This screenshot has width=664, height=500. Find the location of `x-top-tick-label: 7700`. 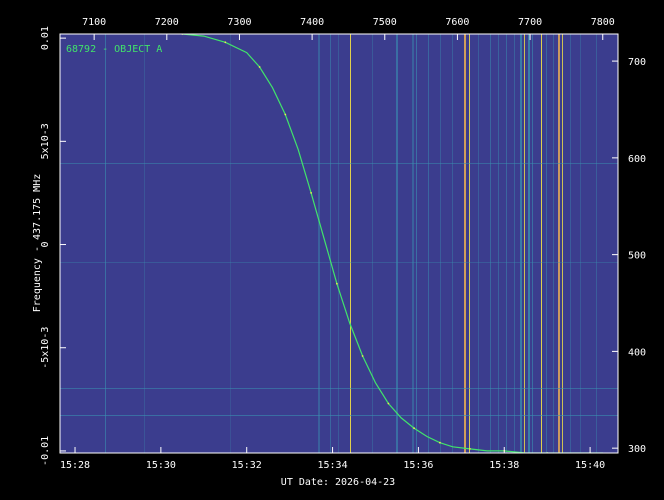

x-top-tick-label: 7700 is located at coordinates (530, 22).